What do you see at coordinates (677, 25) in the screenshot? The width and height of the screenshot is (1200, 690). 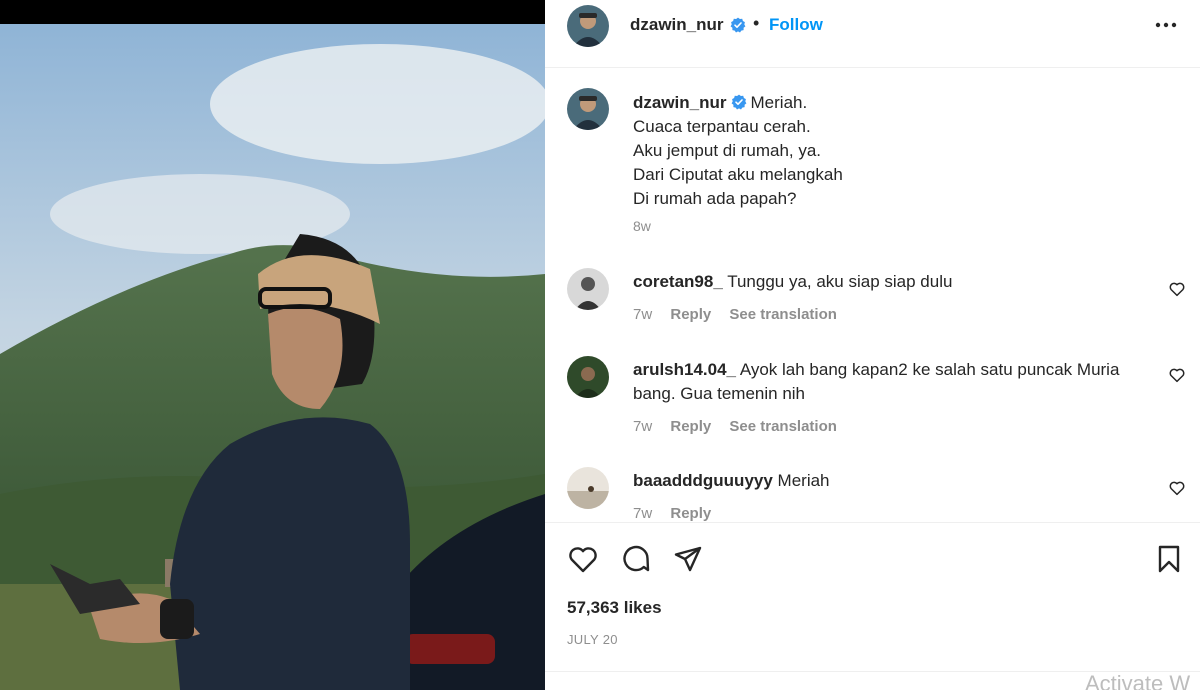 I see `author-username: dzawin_nur` at bounding box center [677, 25].